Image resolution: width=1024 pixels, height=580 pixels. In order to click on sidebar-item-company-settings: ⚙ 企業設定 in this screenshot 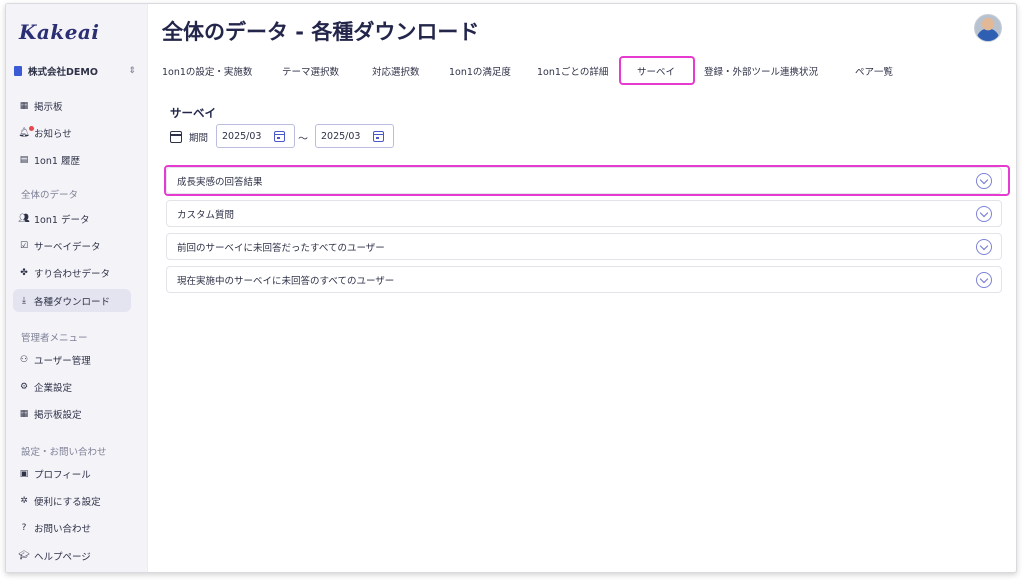, I will do `click(72, 386)`.